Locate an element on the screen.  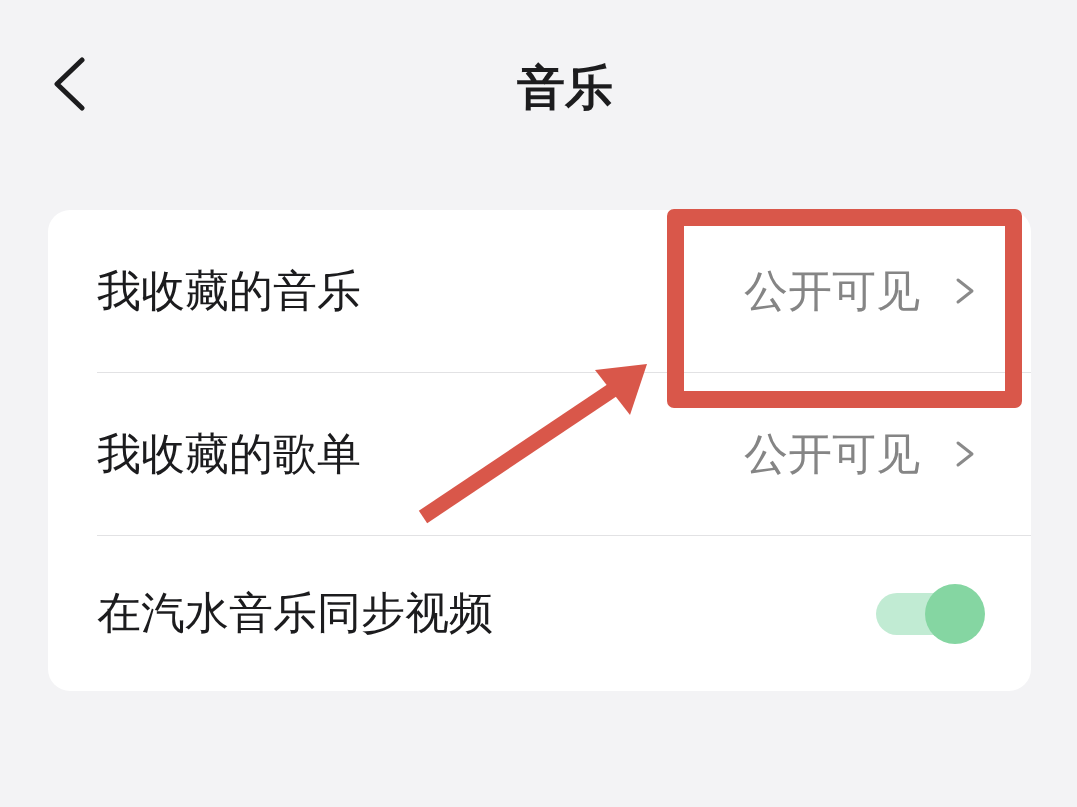
chevron-left-icon is located at coordinates (69, 84).